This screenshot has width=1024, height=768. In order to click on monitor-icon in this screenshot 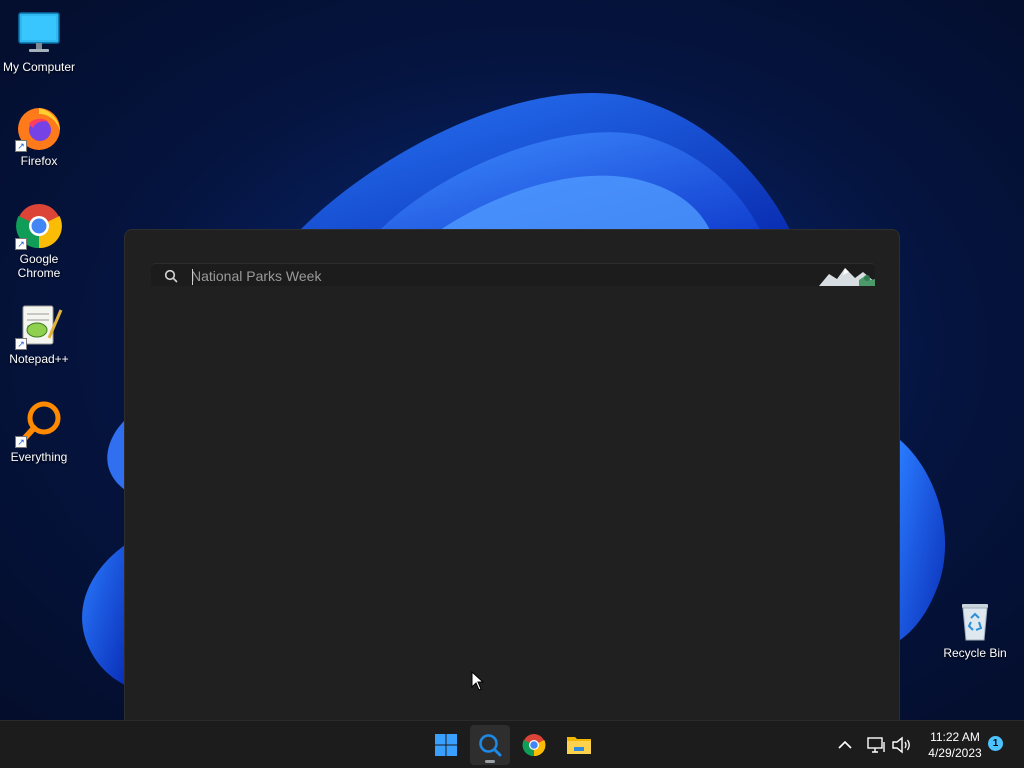, I will do `click(39, 34)`.